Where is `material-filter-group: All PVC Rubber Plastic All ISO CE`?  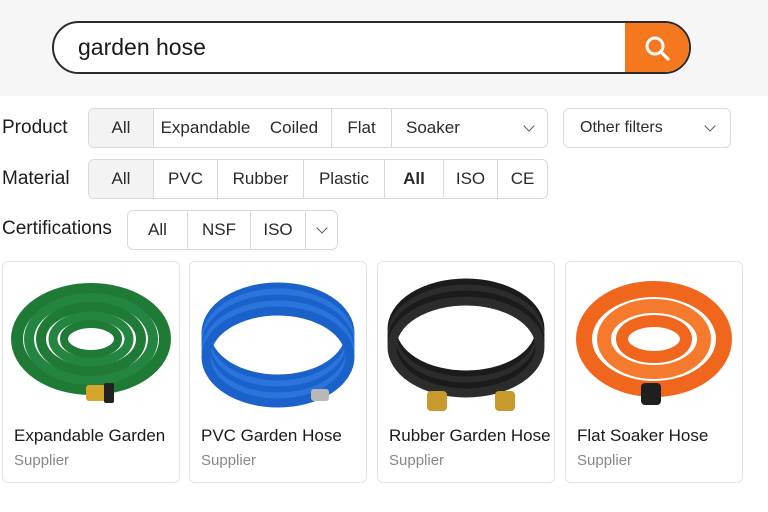
material-filter-group: All PVC Rubber Plastic All ISO CE is located at coordinates (318, 179).